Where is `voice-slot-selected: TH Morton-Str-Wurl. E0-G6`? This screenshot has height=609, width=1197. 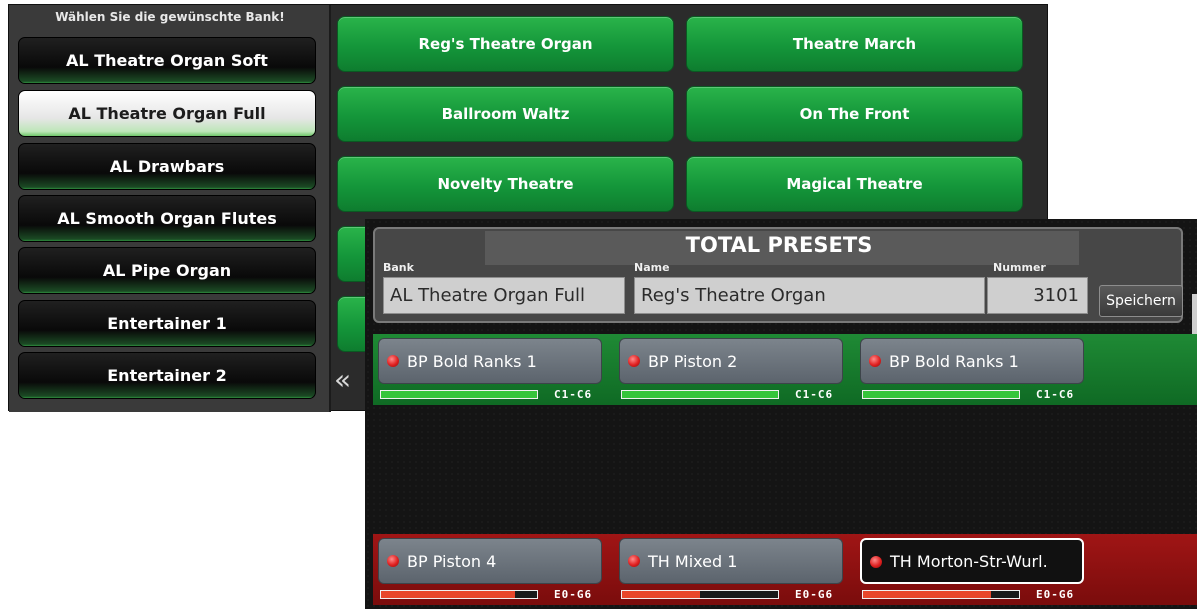 voice-slot-selected: TH Morton-Str-Wurl. E0-G6 is located at coordinates (972, 570).